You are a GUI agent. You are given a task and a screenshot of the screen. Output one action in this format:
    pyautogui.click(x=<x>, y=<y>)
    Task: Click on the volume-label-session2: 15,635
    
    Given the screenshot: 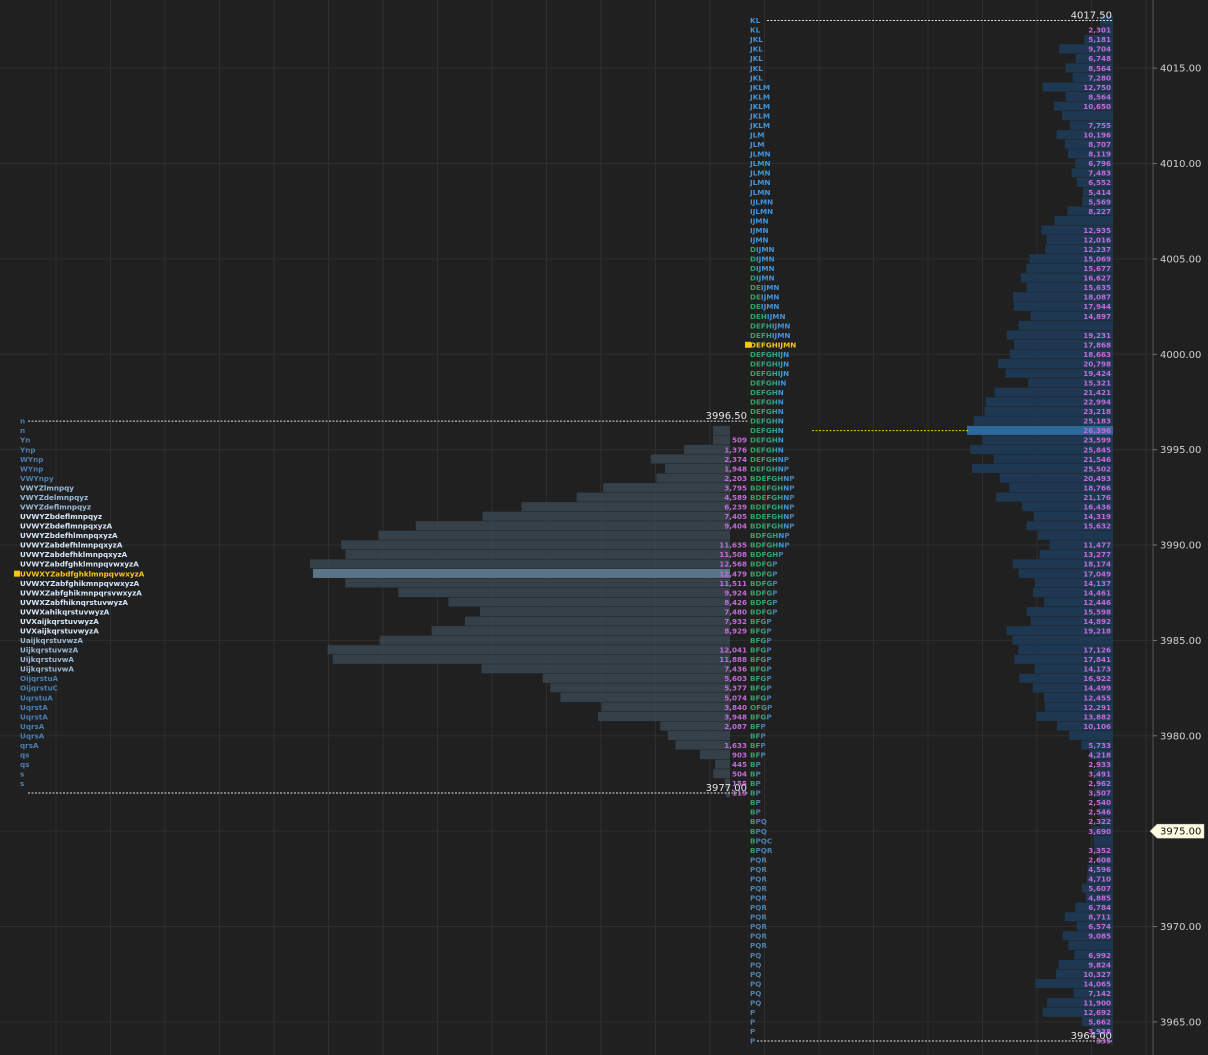 What is the action you would take?
    pyautogui.click(x=1097, y=287)
    